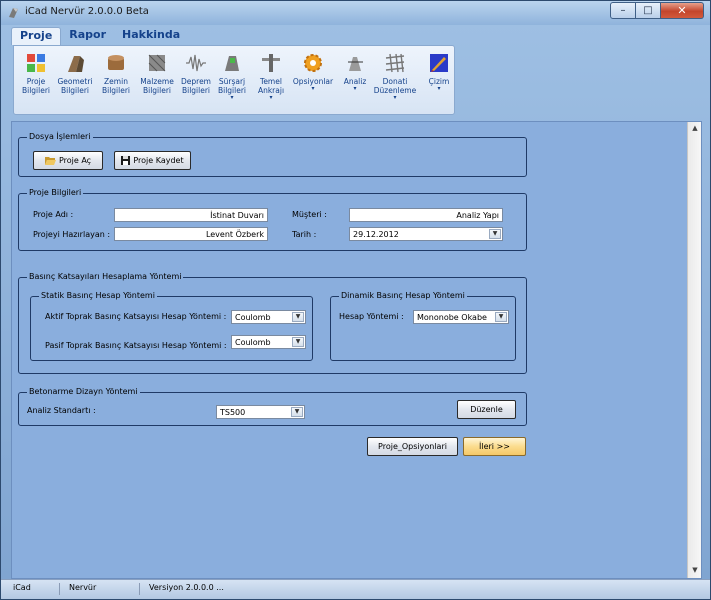 The height and width of the screenshot is (600, 711). What do you see at coordinates (232, 76) in the screenshot?
I see `ribbon-button-sursarj: Sürşarj Bilgileri ▾` at bounding box center [232, 76].